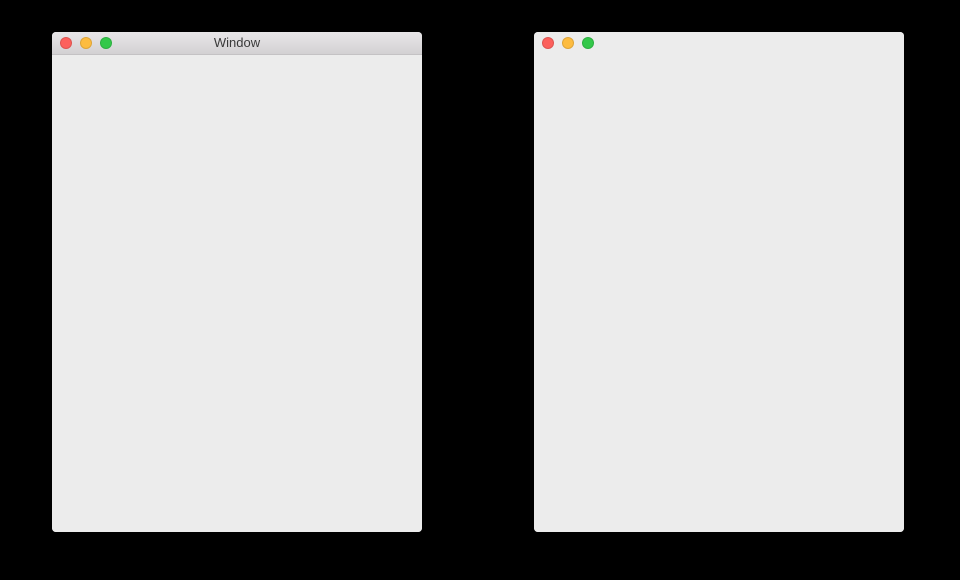 The width and height of the screenshot is (960, 580). Describe the element at coordinates (719, 43) in the screenshot. I see `titlebar` at that location.